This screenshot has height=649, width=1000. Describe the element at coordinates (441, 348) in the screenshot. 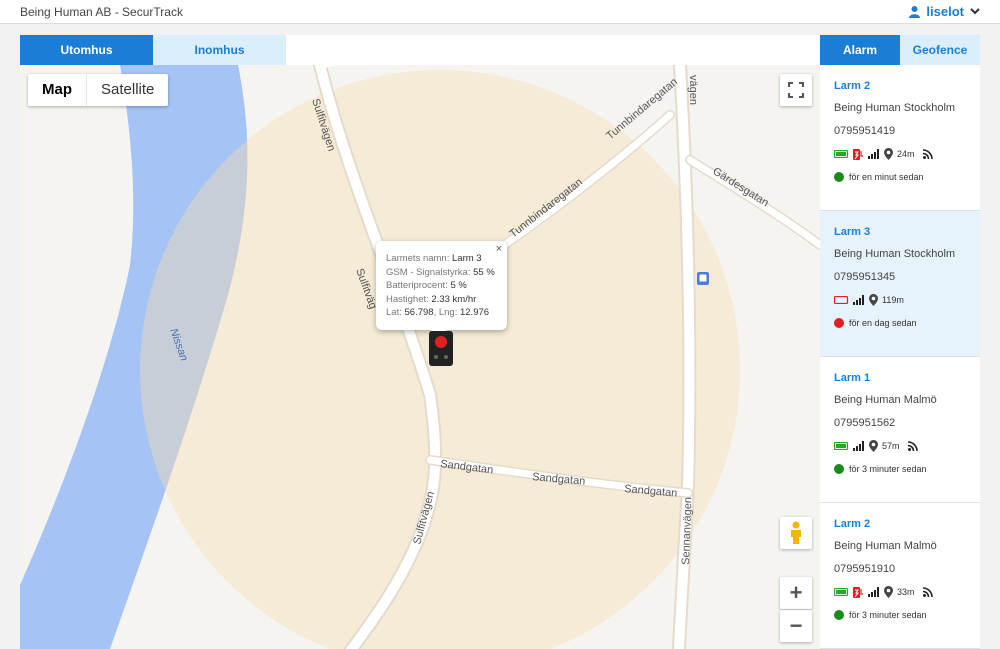

I see `device-marker-icon` at that location.